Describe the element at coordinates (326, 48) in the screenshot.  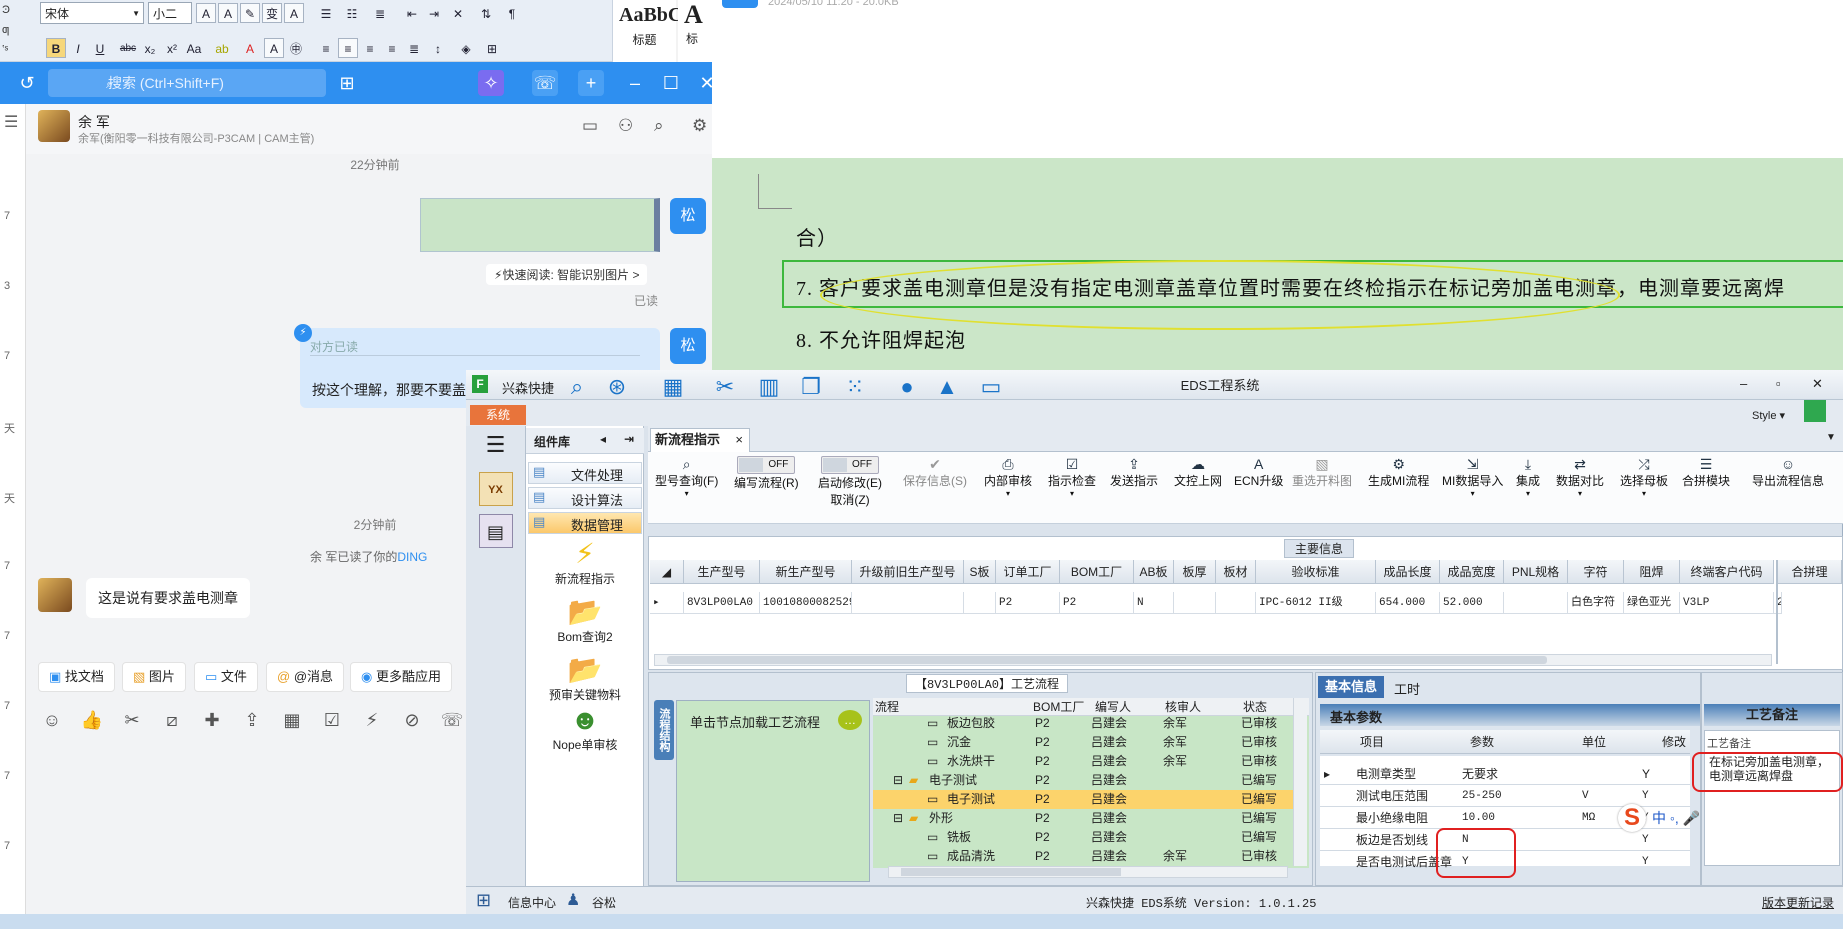
I see `align-left-icon: ≡` at that location.